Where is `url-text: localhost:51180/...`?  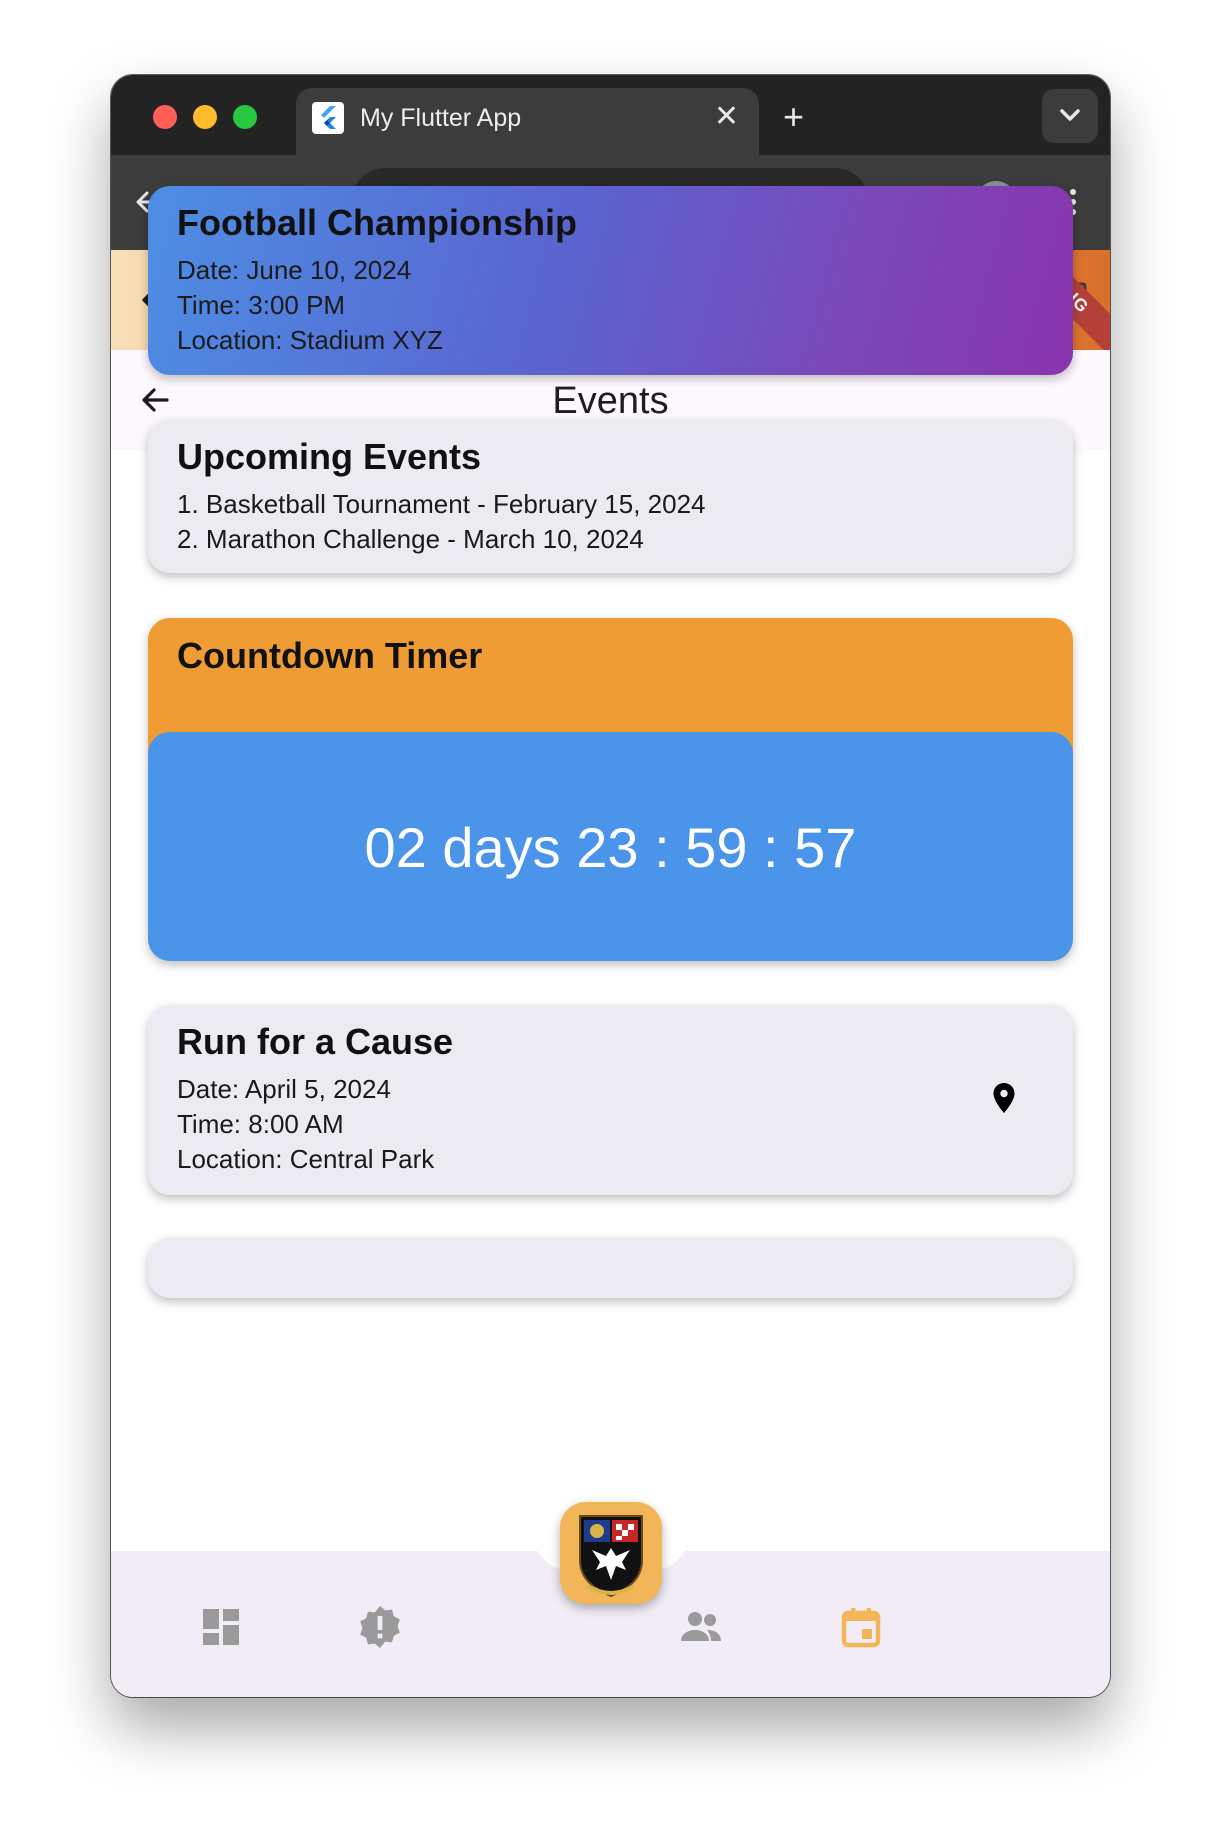 url-text: localhost:51180/... is located at coordinates (538, 201).